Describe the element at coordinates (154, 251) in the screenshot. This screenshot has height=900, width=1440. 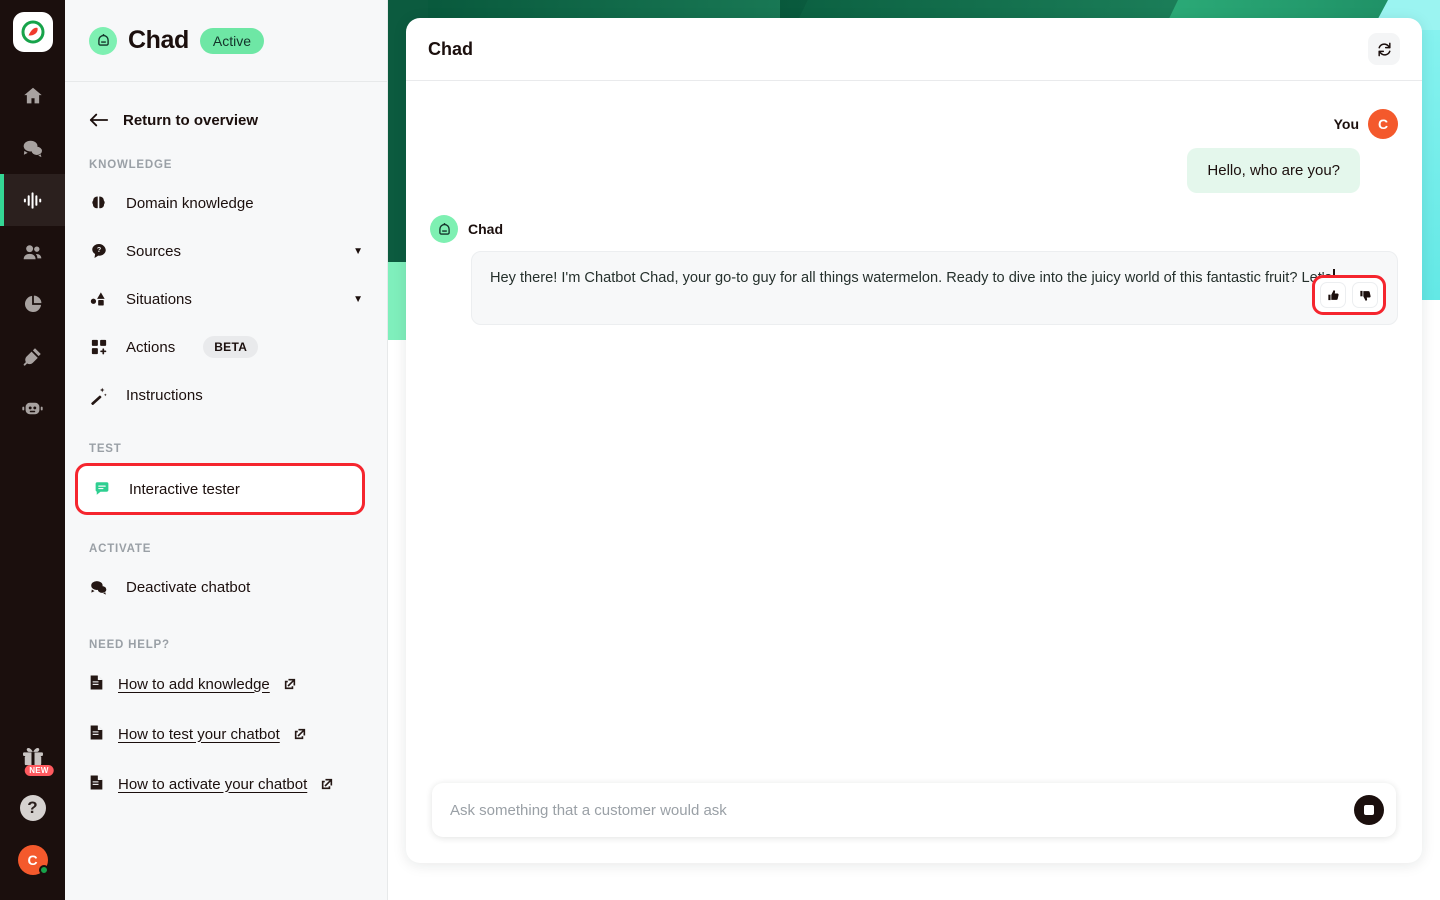
I see `sidebar-item-label: Sources` at that location.